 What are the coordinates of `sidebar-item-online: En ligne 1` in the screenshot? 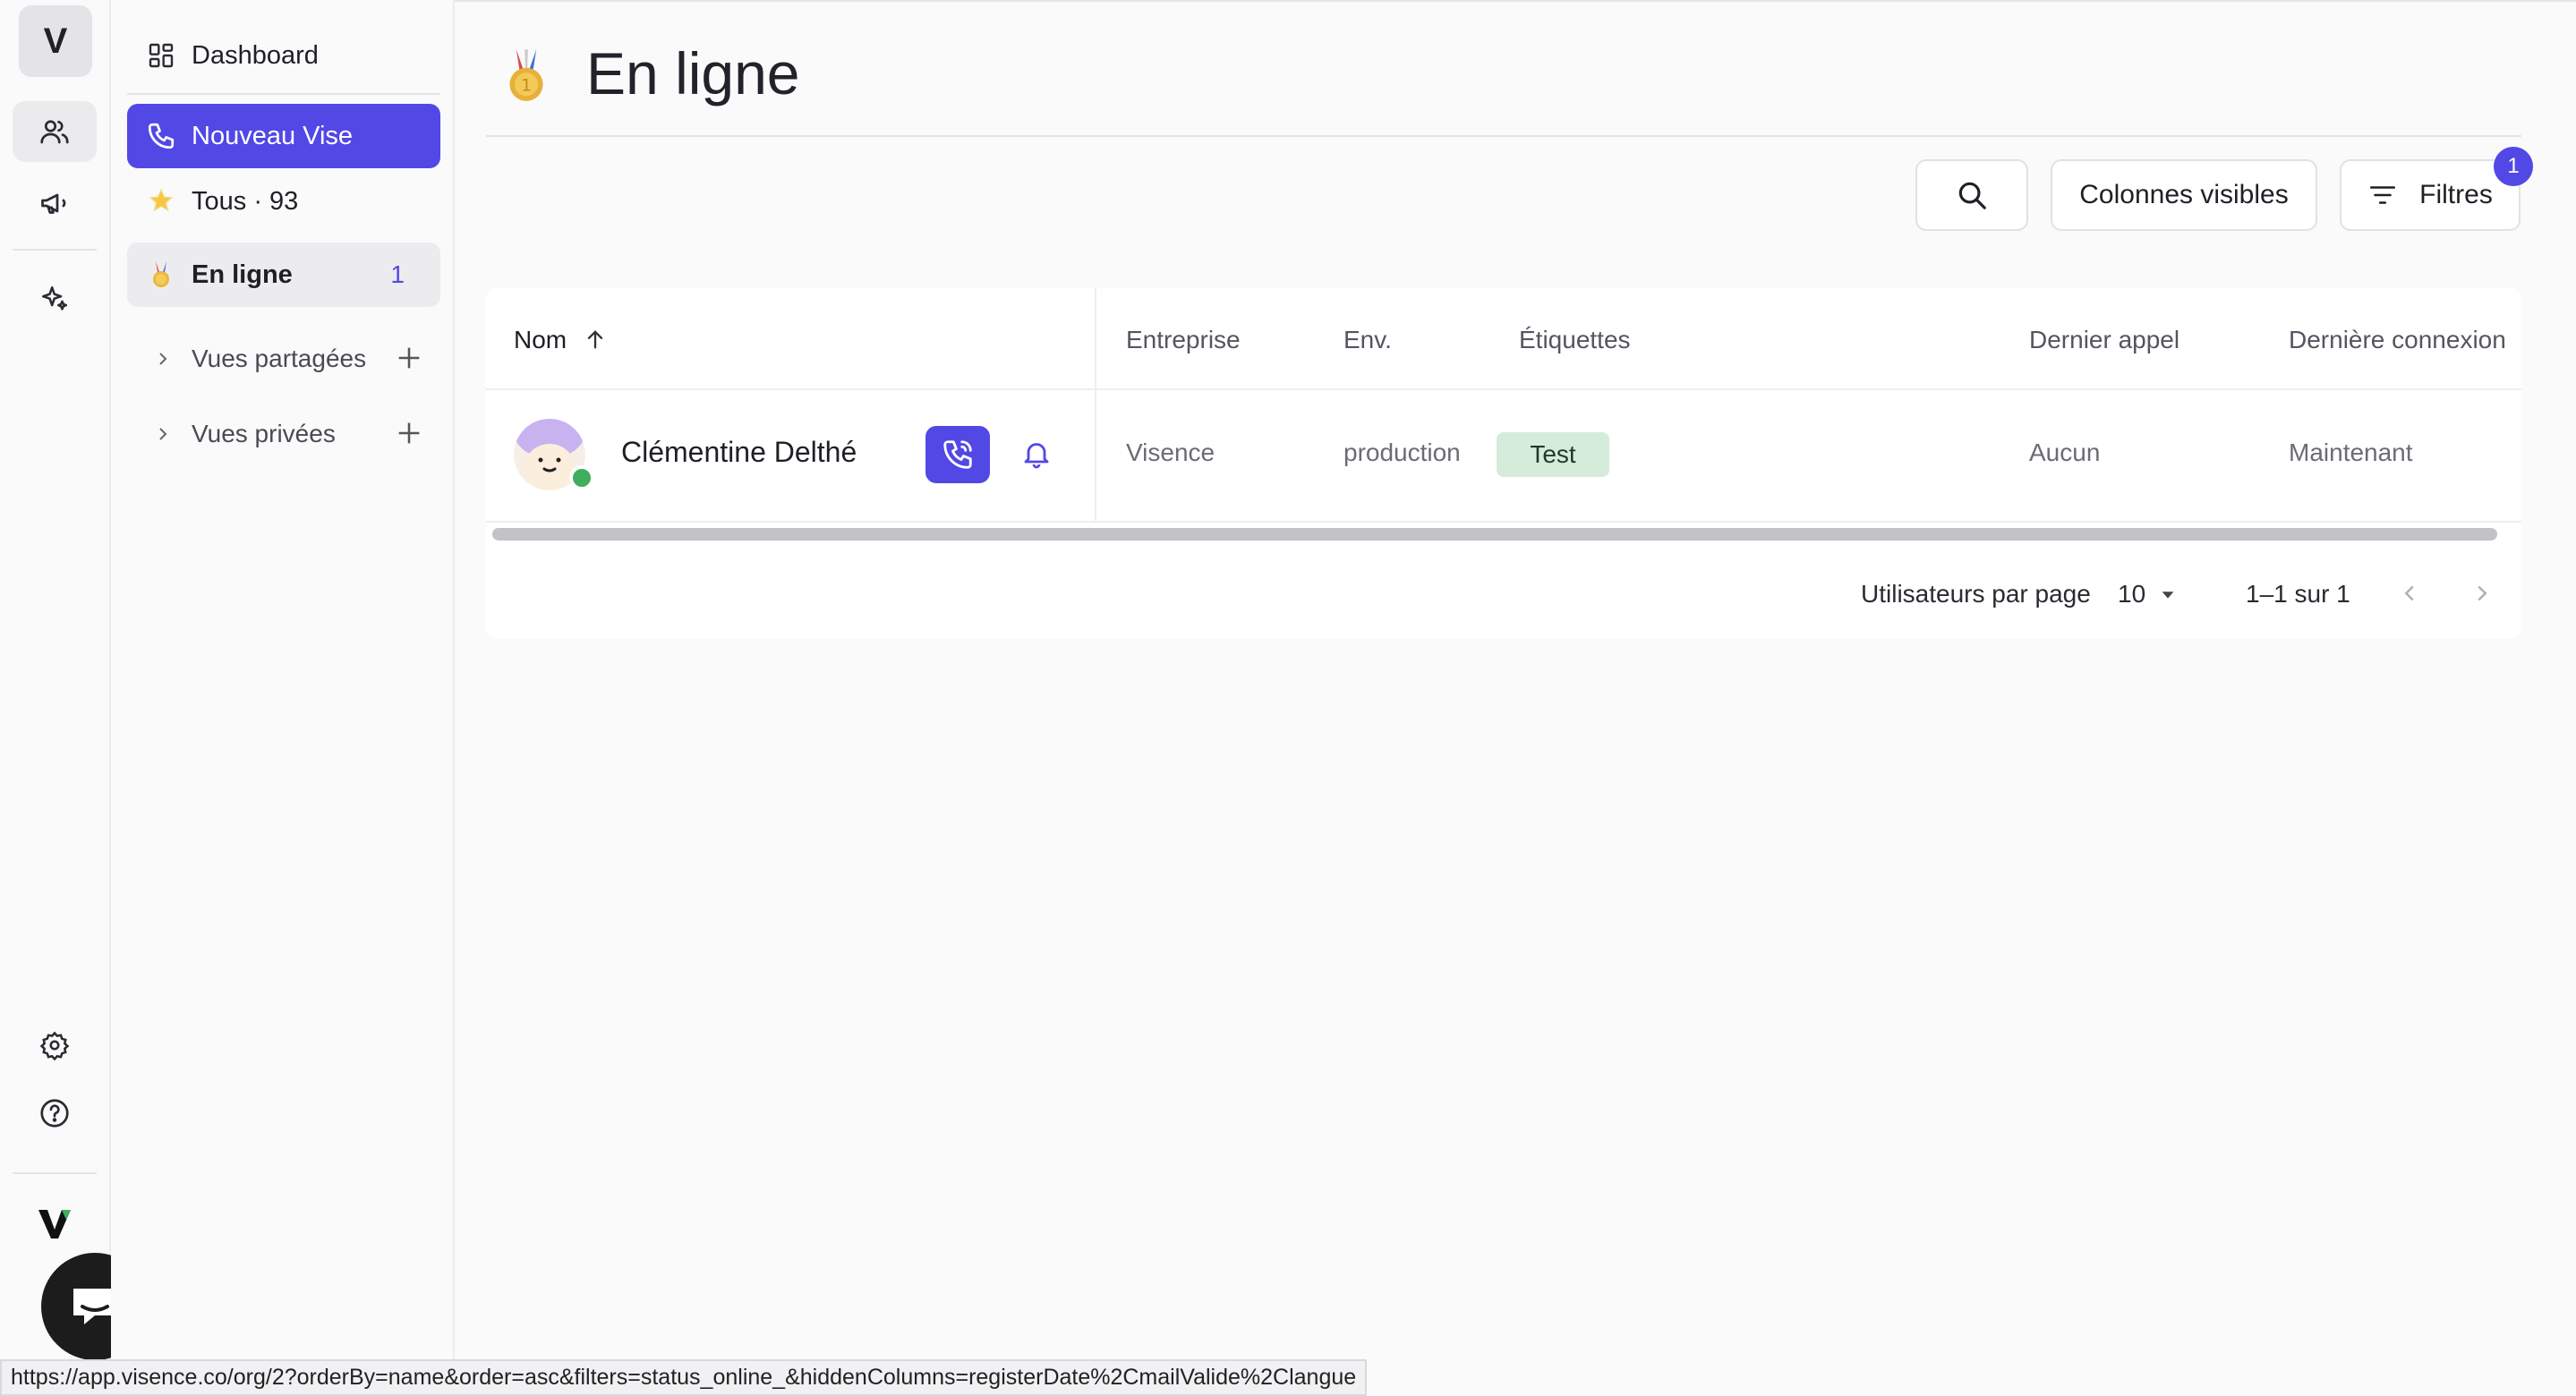 It's located at (283, 275).